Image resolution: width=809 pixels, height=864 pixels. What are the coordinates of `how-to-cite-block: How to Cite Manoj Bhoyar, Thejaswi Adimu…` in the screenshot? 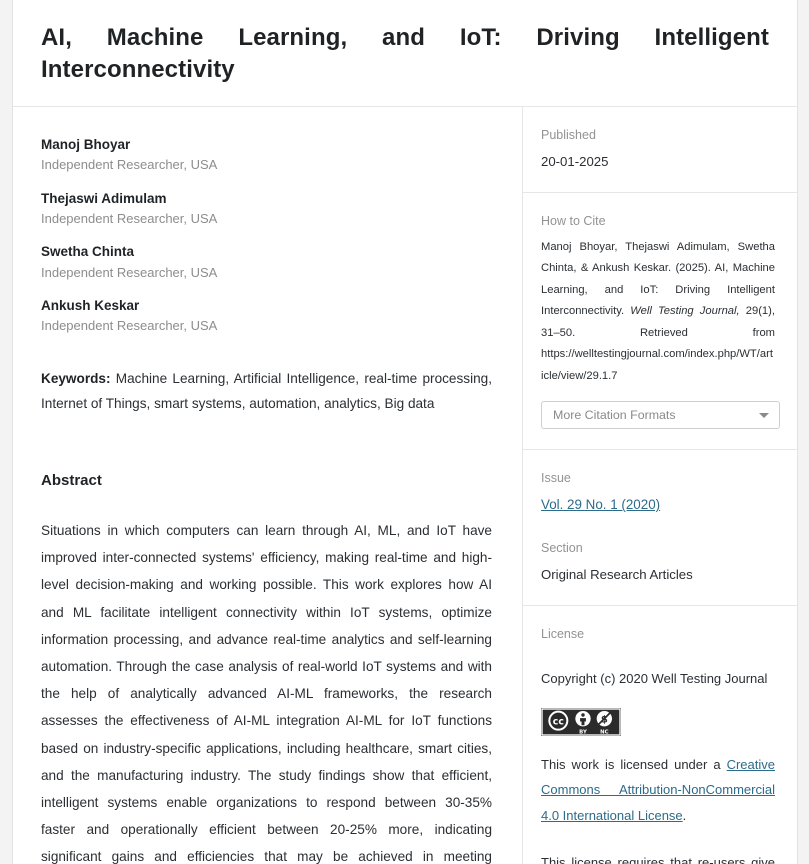 It's located at (660, 322).